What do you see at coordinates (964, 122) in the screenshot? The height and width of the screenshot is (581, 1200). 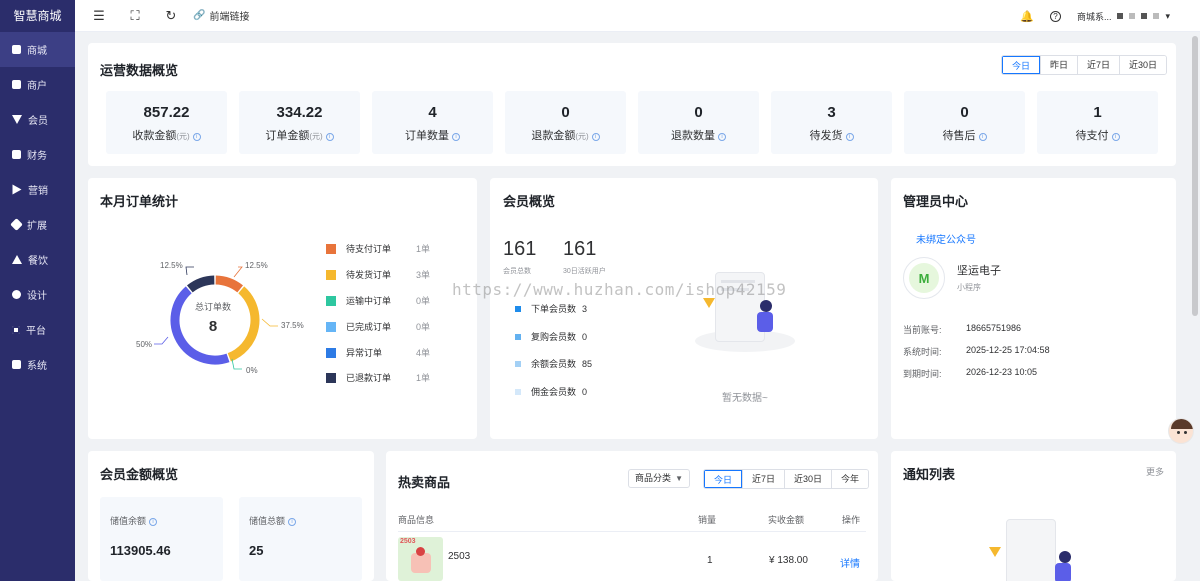 I see `stat-after-sales: 0 待售后 i` at bounding box center [964, 122].